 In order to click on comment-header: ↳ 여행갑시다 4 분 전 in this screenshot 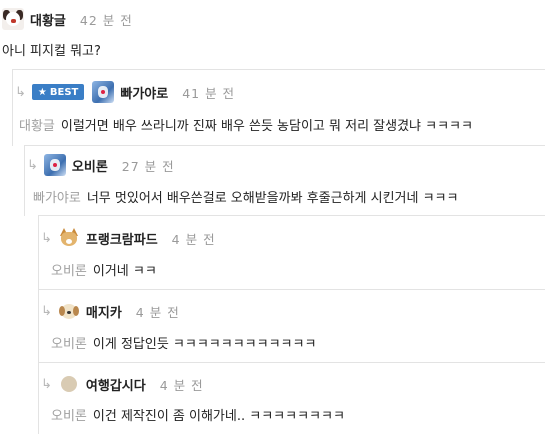, I will do `click(122, 384)`.